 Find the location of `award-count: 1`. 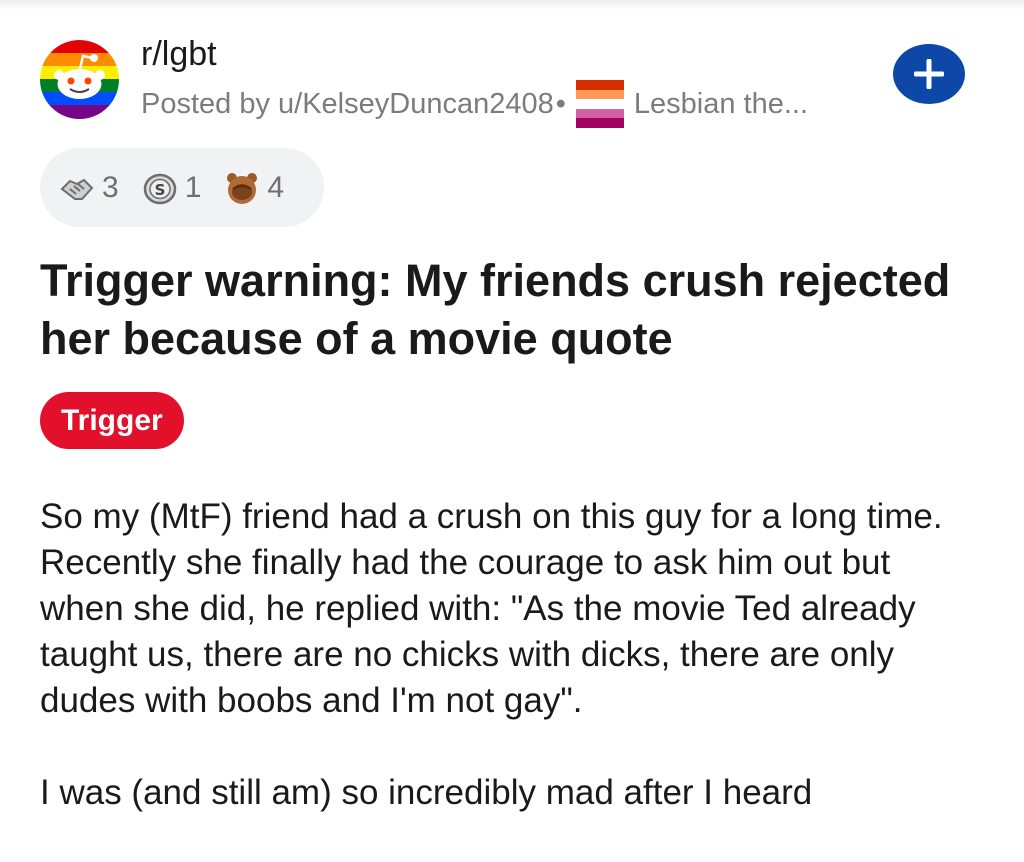

award-count: 1 is located at coordinates (193, 187).